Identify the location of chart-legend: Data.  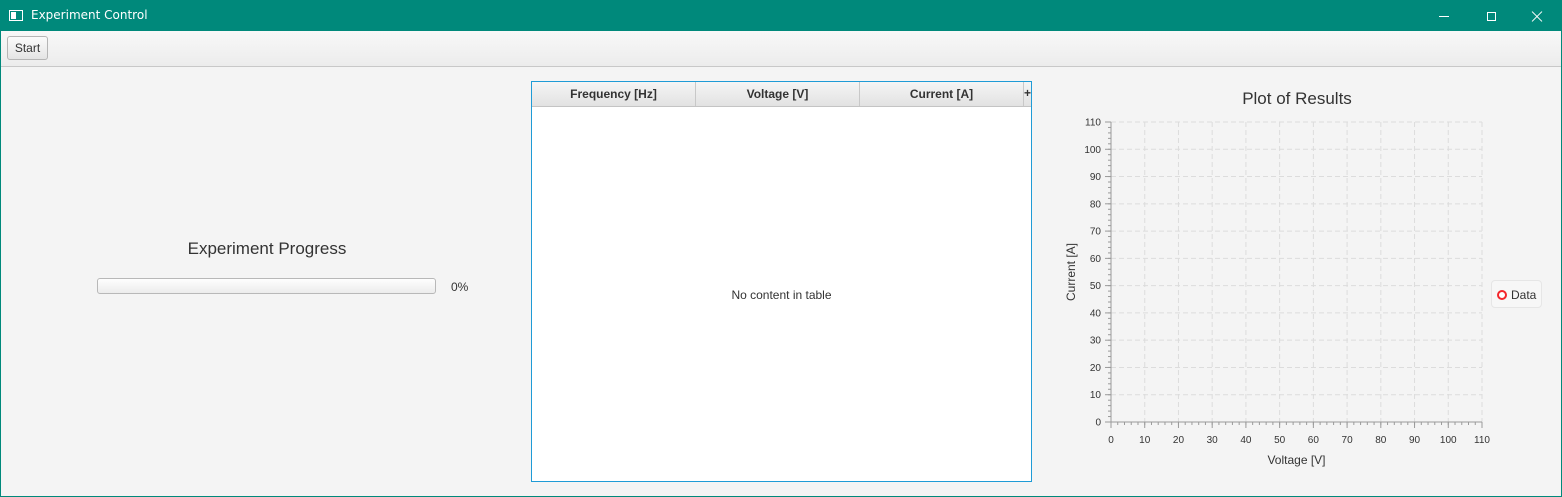
(1516, 294).